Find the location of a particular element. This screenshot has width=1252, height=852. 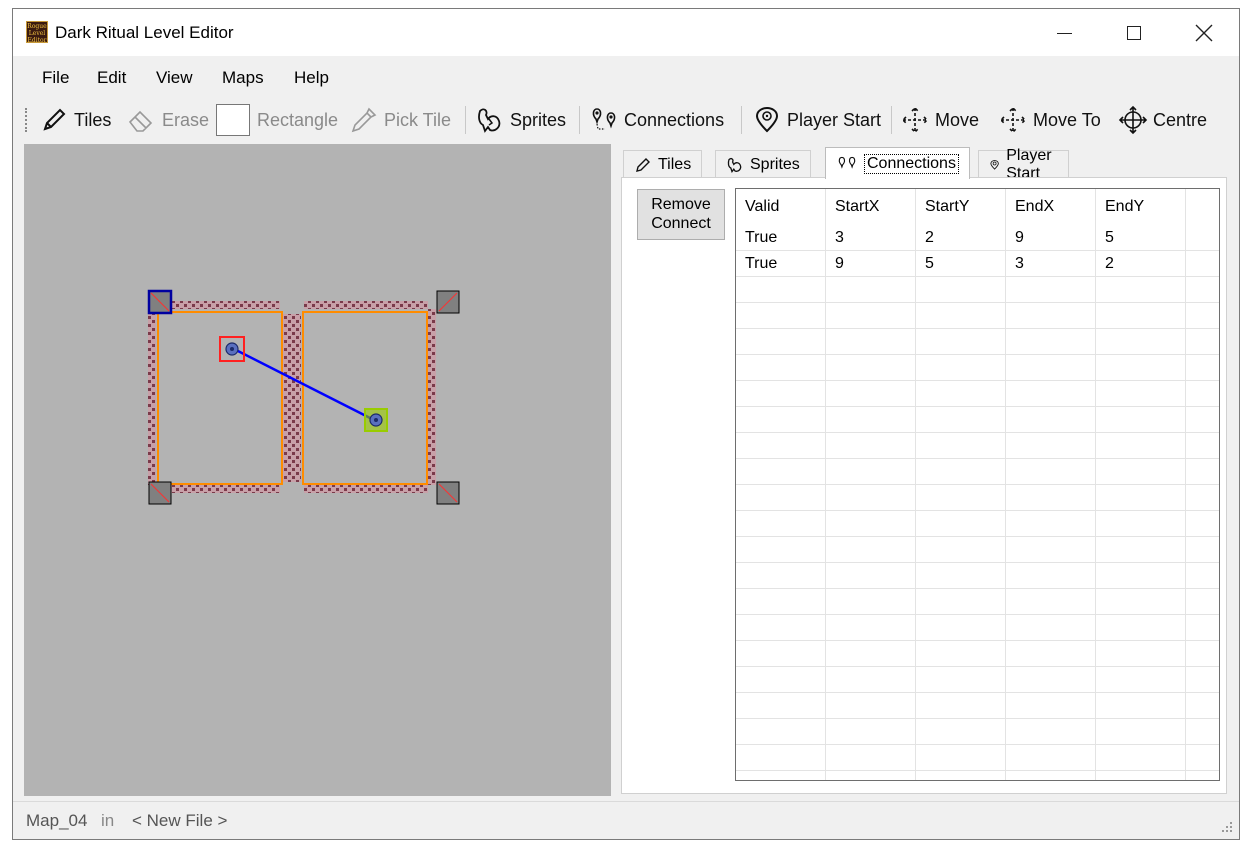

column-header-valid: Valid is located at coordinates (781, 207).